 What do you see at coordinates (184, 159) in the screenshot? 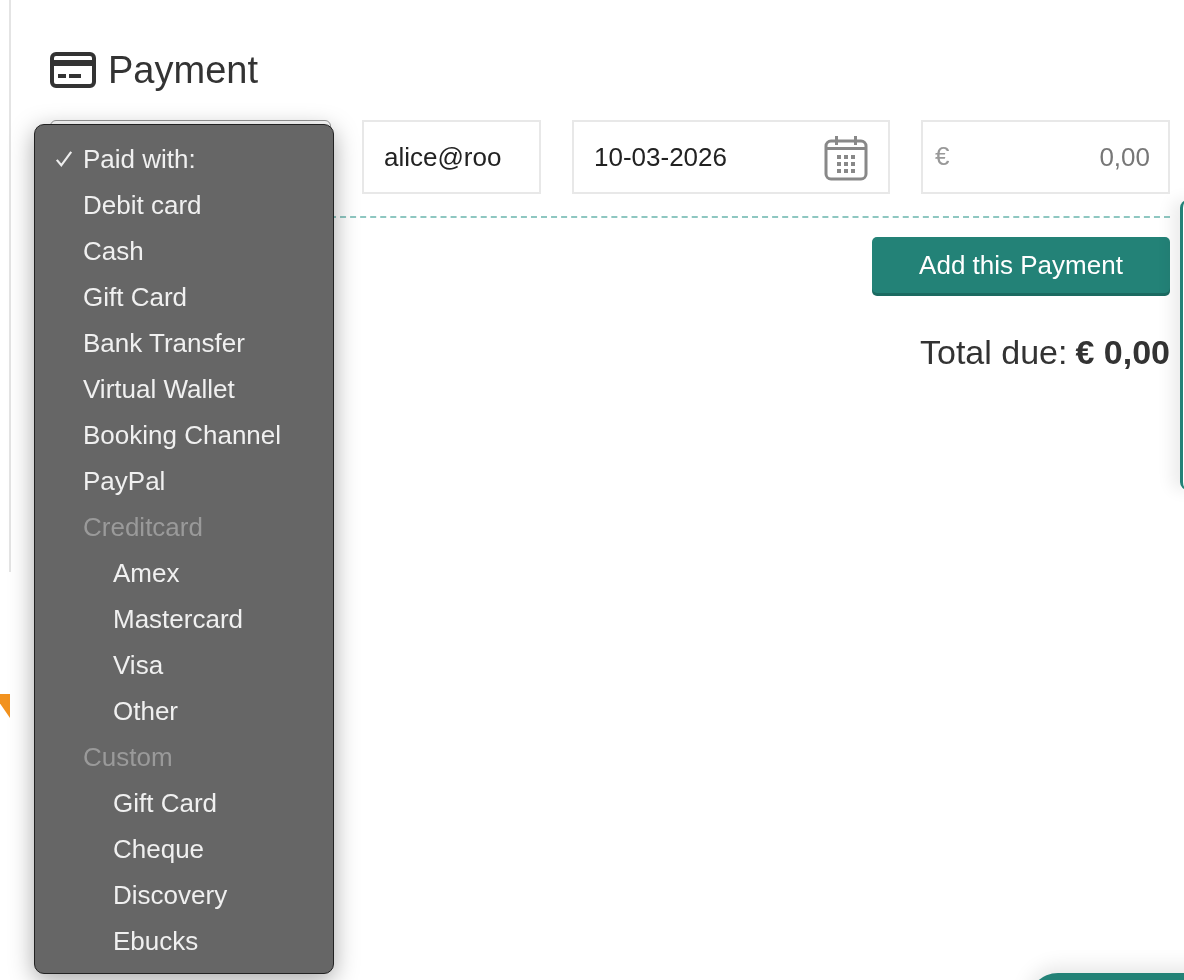
I see `menu-option: Paid with:` at bounding box center [184, 159].